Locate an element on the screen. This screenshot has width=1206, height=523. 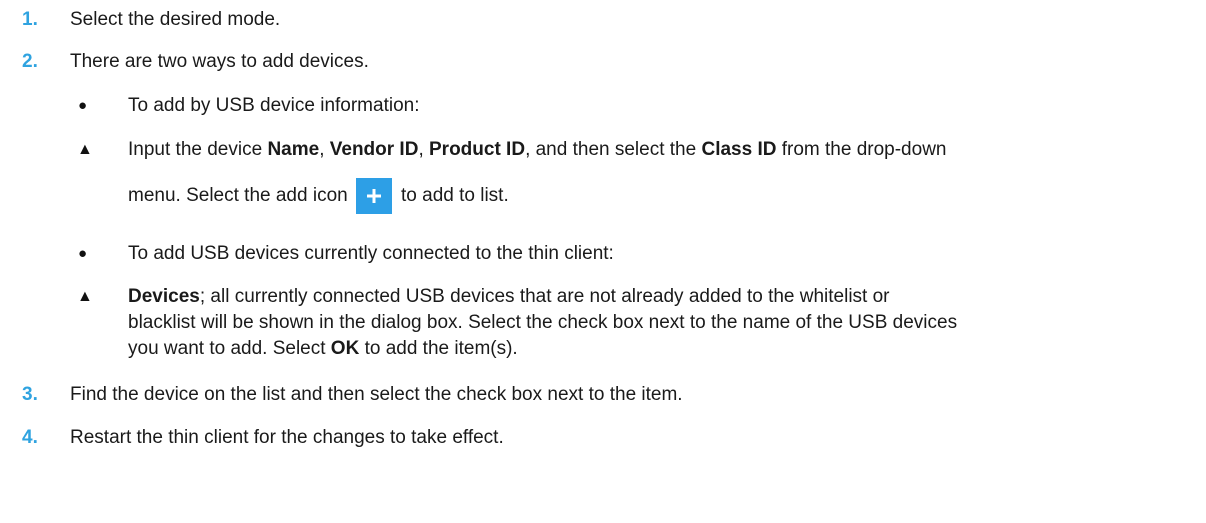
bullet-1-text: To add by USB device information: is located at coordinates (274, 105).